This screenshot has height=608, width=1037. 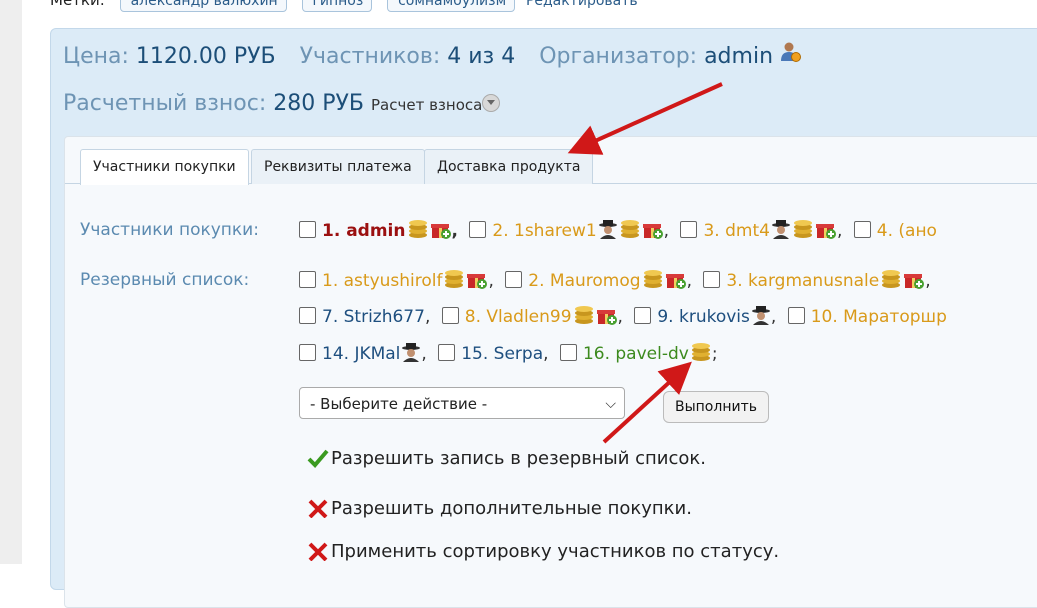 What do you see at coordinates (165, 103) in the screenshot?
I see `fee-label: Расчетный взнос:` at bounding box center [165, 103].